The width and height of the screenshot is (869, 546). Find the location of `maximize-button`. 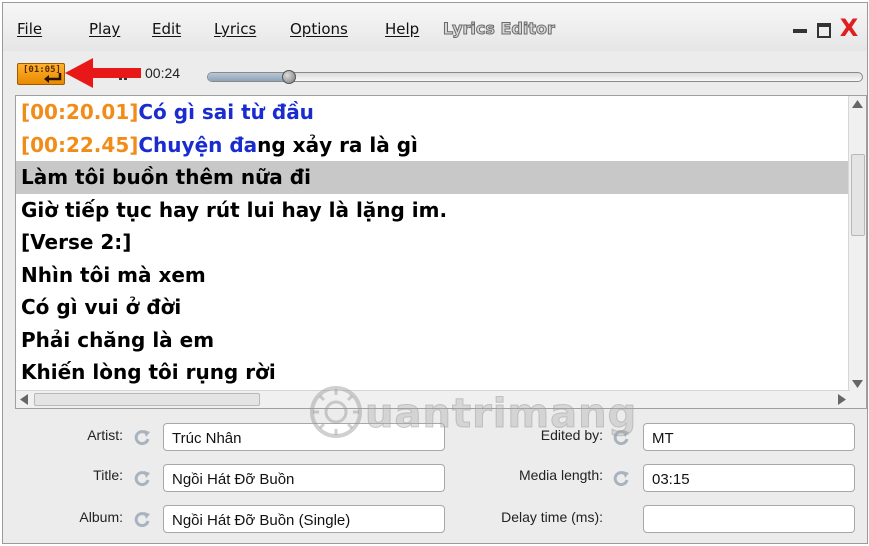

maximize-button is located at coordinates (825, 28).